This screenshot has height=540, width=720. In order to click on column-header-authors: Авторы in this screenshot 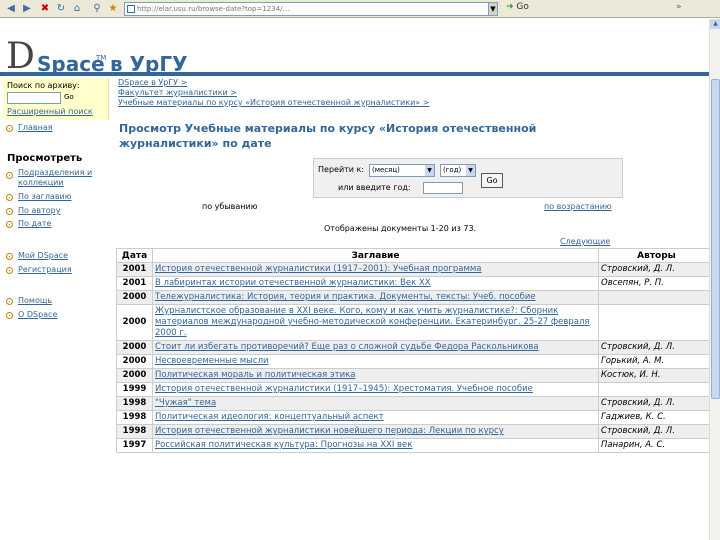, I will do `click(656, 255)`.